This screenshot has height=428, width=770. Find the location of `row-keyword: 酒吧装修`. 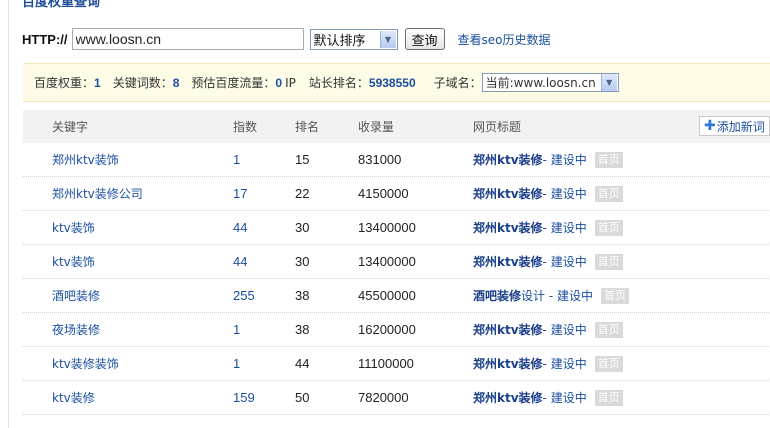

row-keyword: 酒吧装修 is located at coordinates (76, 295).